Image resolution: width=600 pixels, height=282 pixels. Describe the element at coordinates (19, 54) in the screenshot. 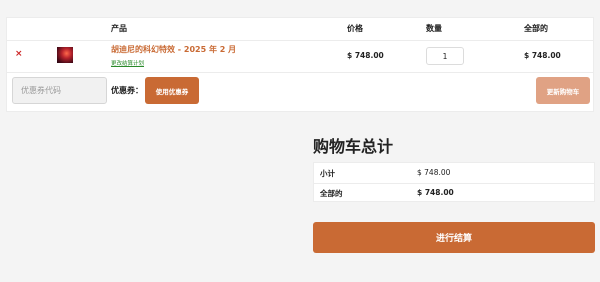

I see `remove-item-icon: ×` at that location.